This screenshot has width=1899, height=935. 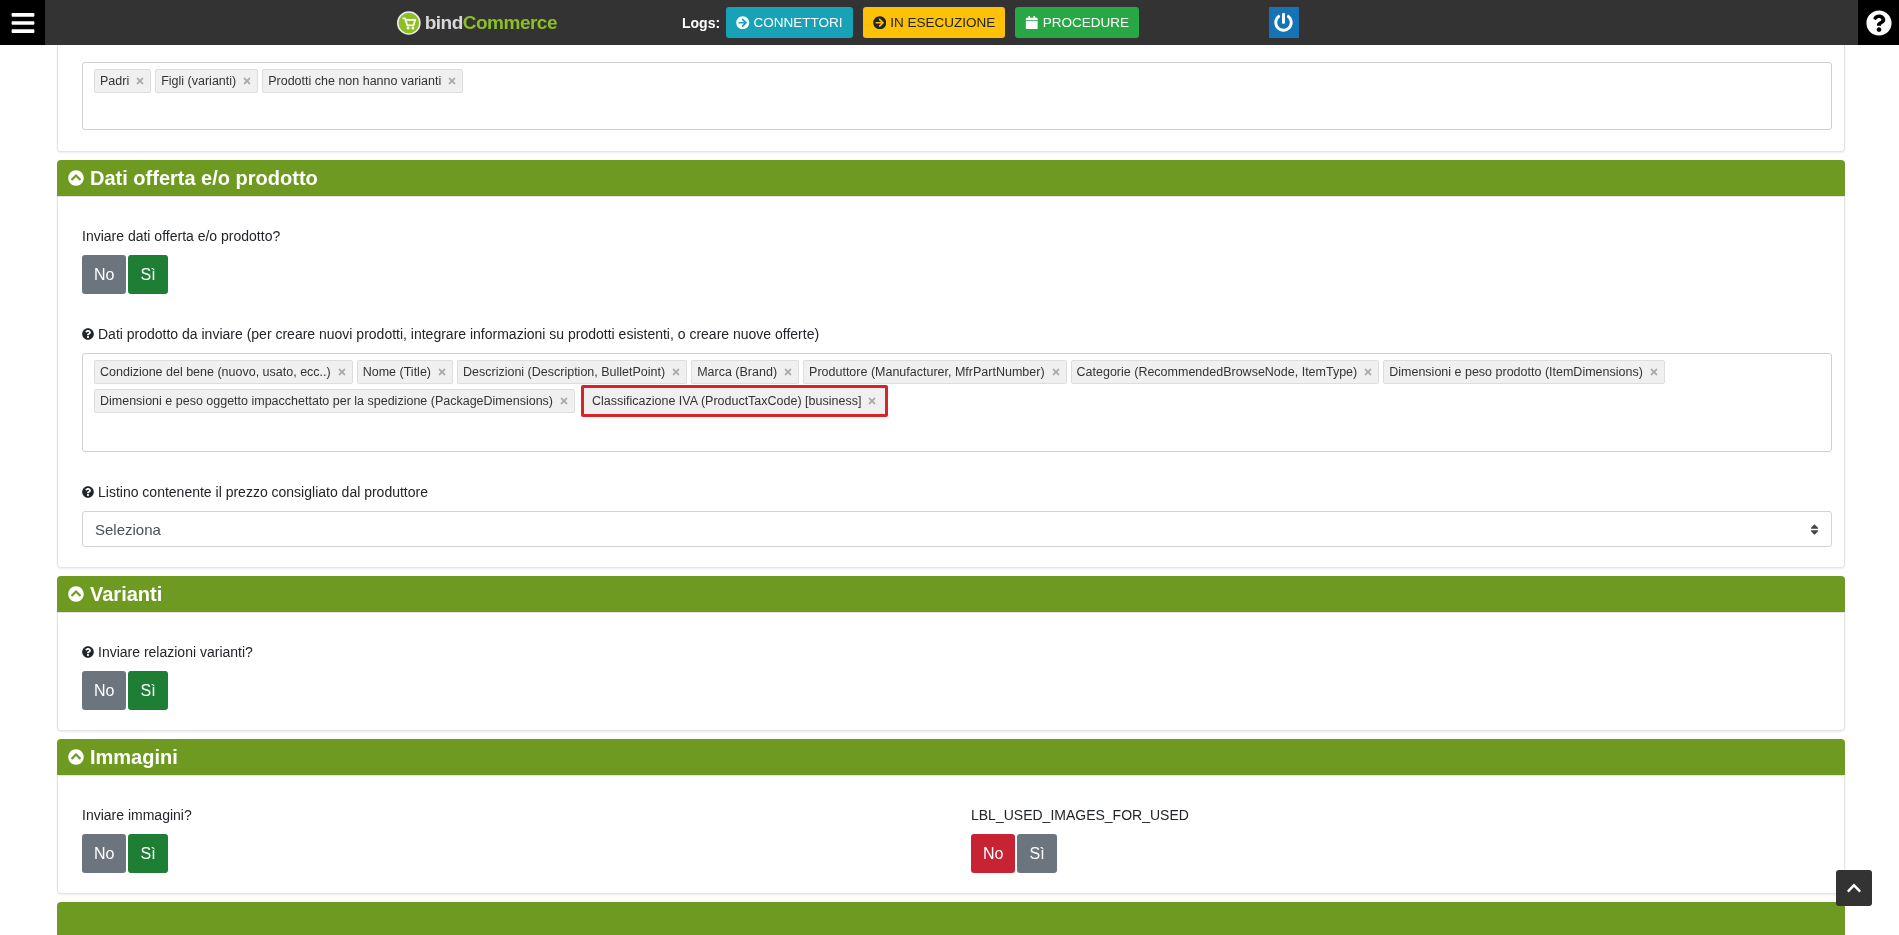 What do you see at coordinates (263, 492) in the screenshot?
I see `field-label: Listino contenente il prezzo consigliato dal produttore` at bounding box center [263, 492].